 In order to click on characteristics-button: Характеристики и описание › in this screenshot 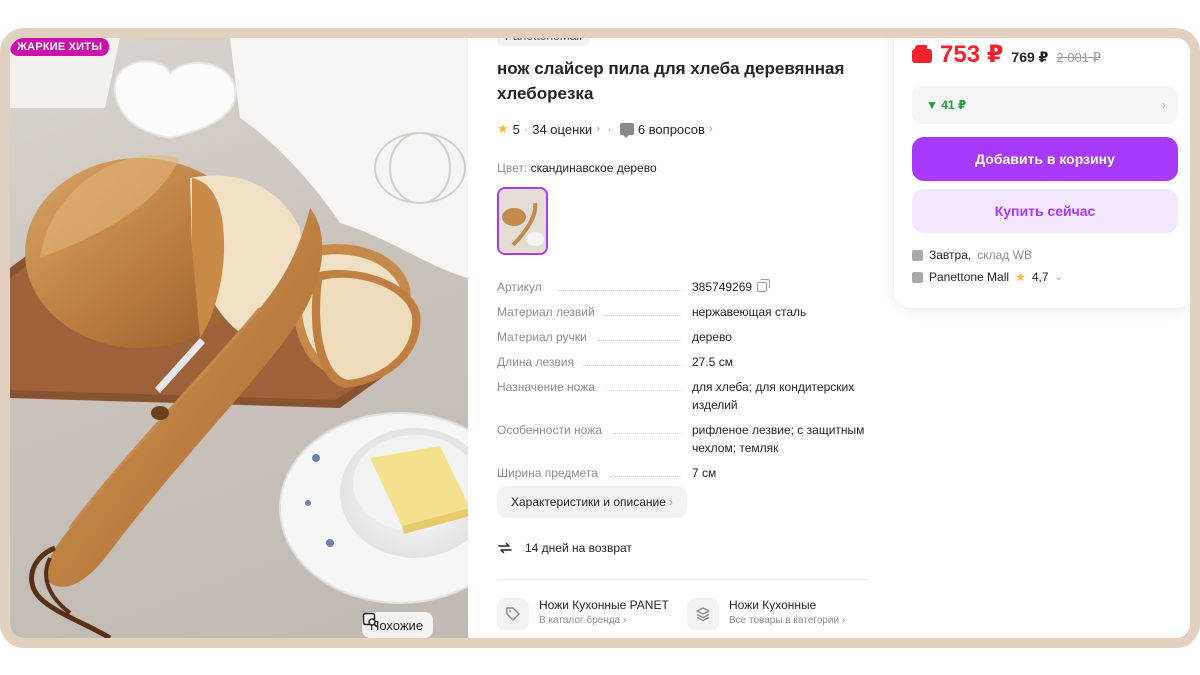, I will do `click(592, 502)`.